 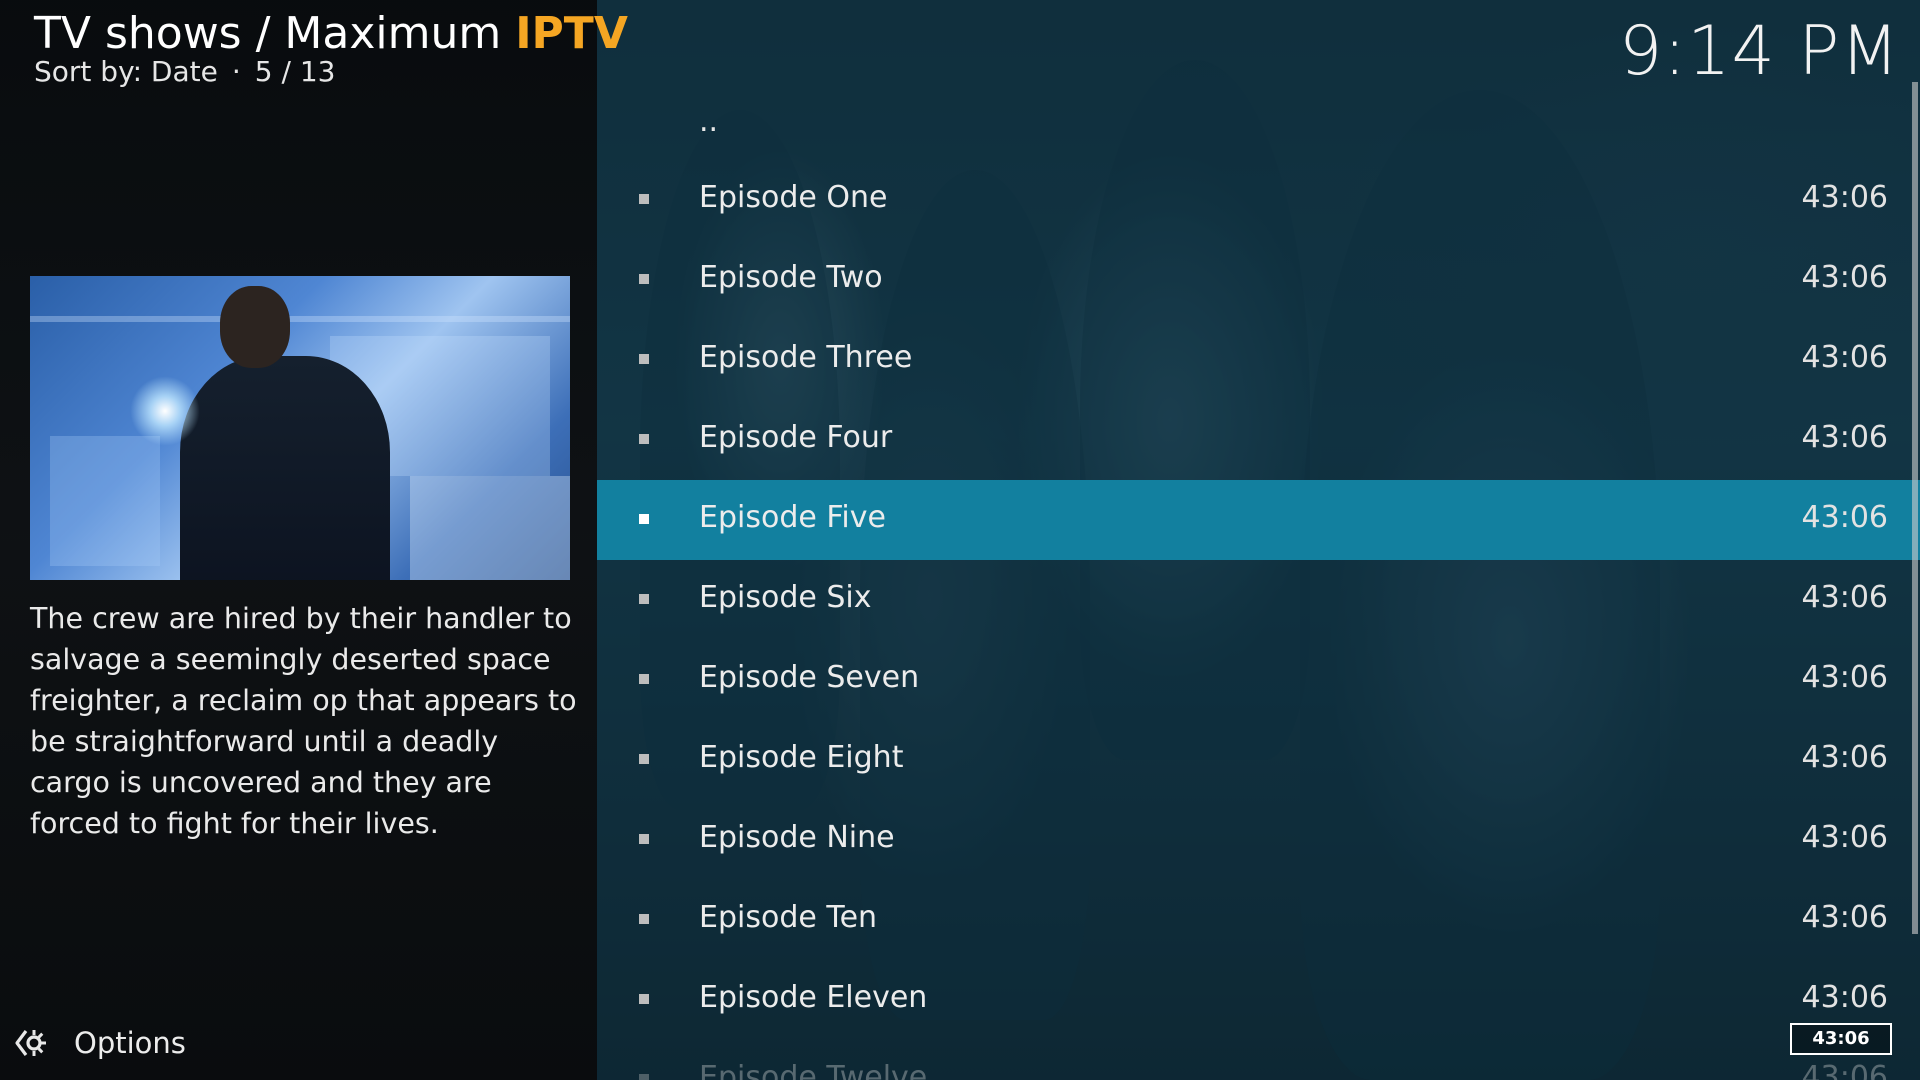 What do you see at coordinates (1258, 280) in the screenshot?
I see `episode-row: Episode Two 43:06` at bounding box center [1258, 280].